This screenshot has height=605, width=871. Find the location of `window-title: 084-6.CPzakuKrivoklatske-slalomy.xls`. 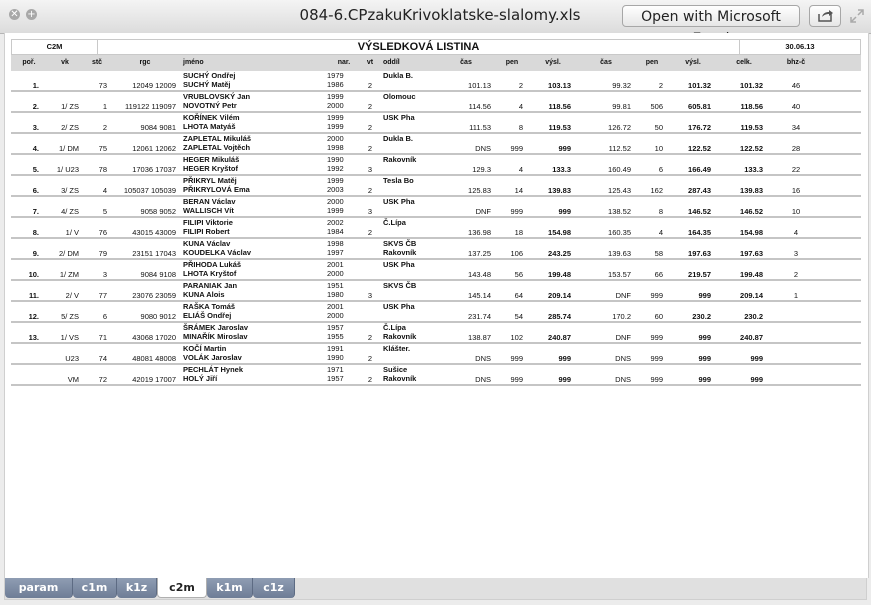

window-title: 084-6.CPzakuKrivoklatske-slalomy.xls is located at coordinates (440, 15).